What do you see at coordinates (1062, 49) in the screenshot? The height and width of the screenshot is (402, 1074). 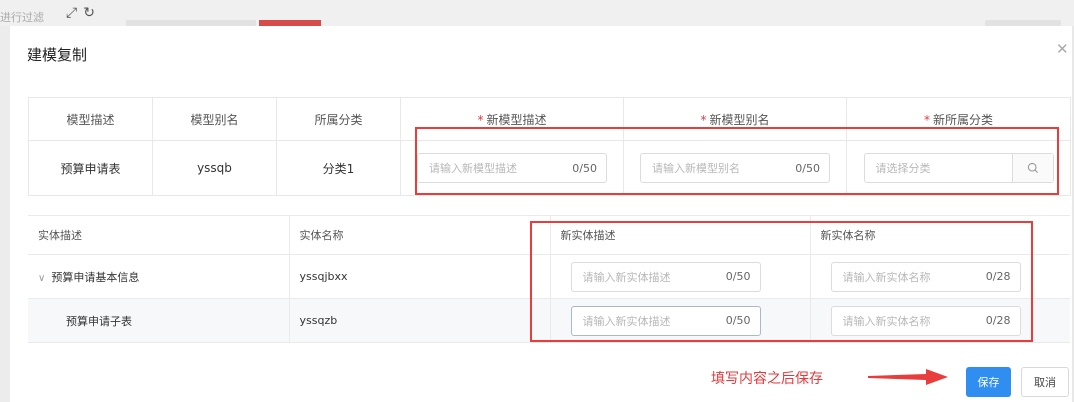 I see `close-icon: ✕` at bounding box center [1062, 49].